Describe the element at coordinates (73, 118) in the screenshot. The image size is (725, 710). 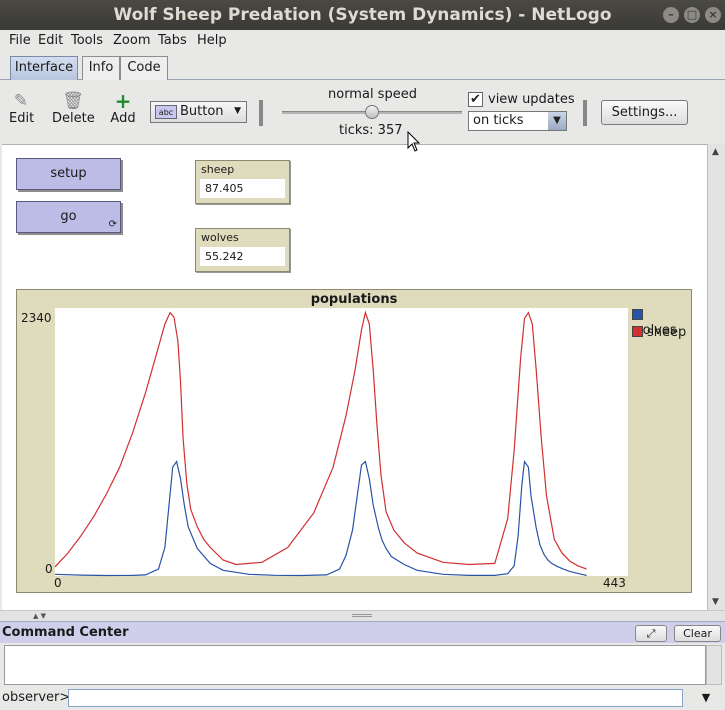
I see `delete-label: Delete` at that location.